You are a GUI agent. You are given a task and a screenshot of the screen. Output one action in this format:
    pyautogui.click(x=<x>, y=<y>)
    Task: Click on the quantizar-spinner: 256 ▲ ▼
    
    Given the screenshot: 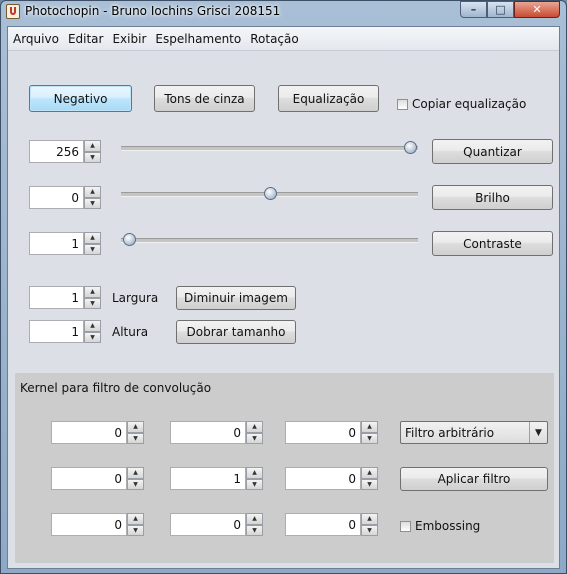 What is the action you would take?
    pyautogui.click(x=65, y=151)
    